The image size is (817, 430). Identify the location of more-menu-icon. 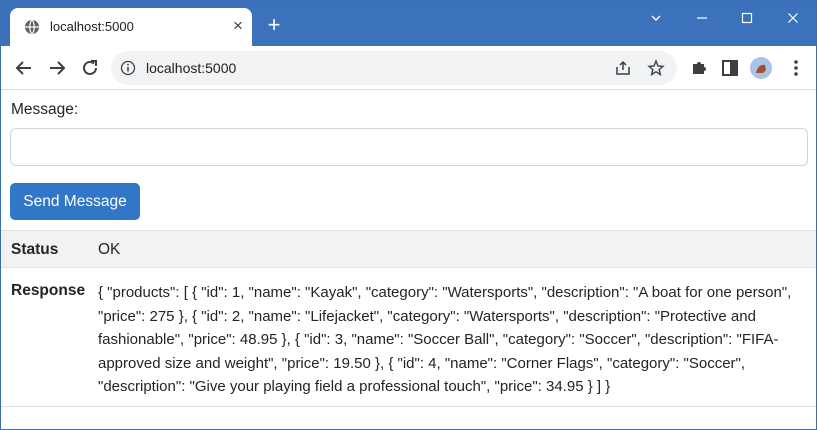
(796, 68).